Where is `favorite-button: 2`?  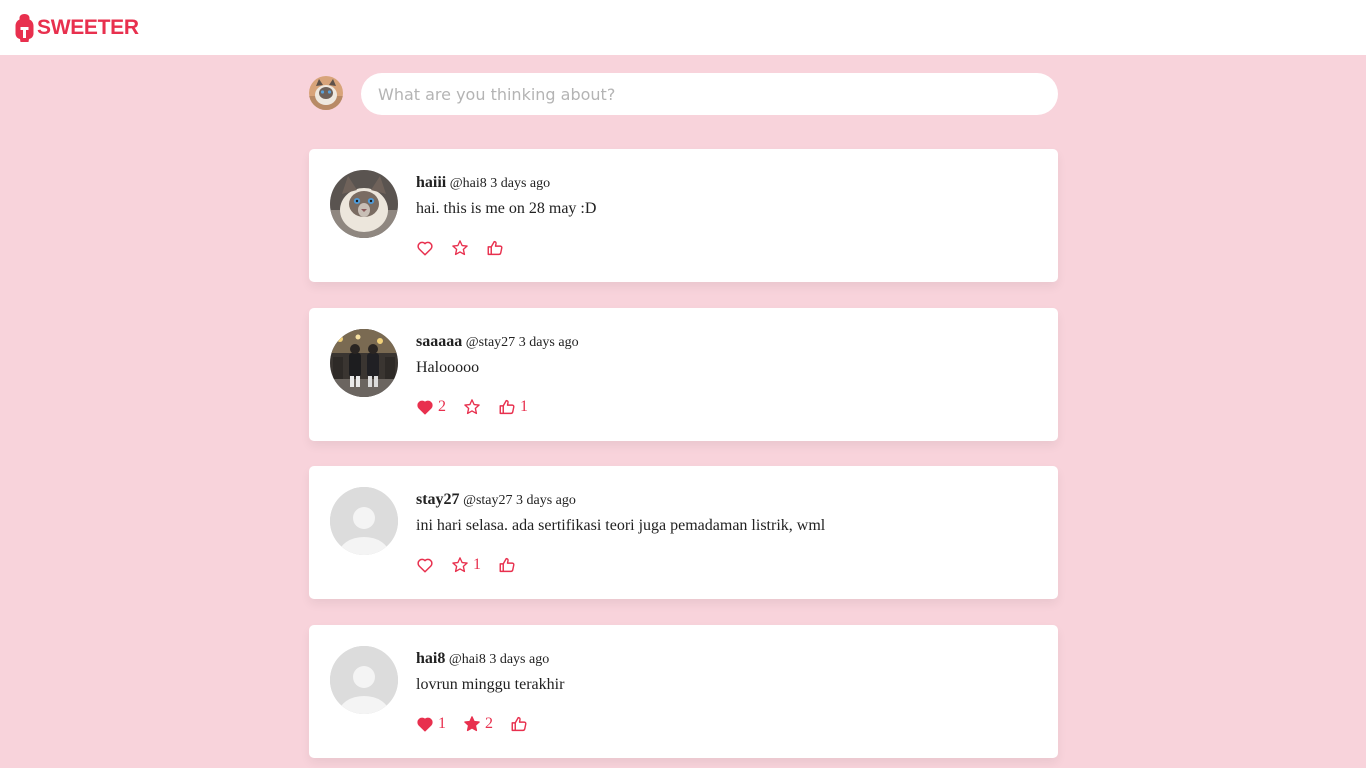 favorite-button: 2 is located at coordinates (478, 724).